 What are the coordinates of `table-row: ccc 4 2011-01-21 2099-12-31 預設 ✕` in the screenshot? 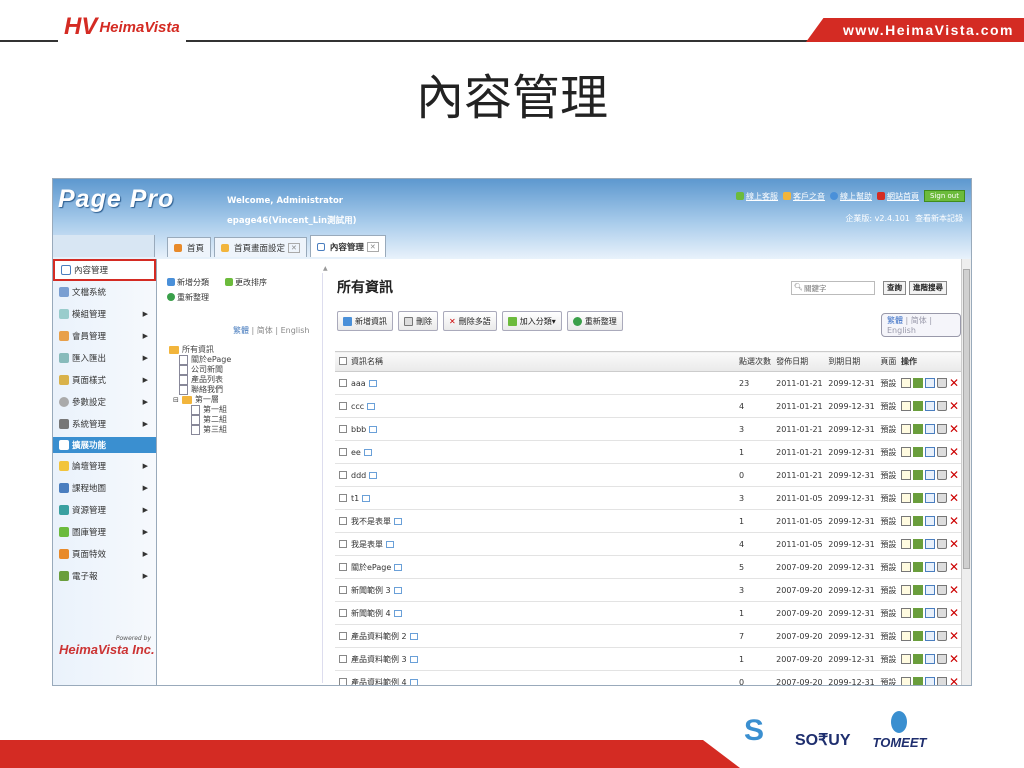 It's located at (648, 406).